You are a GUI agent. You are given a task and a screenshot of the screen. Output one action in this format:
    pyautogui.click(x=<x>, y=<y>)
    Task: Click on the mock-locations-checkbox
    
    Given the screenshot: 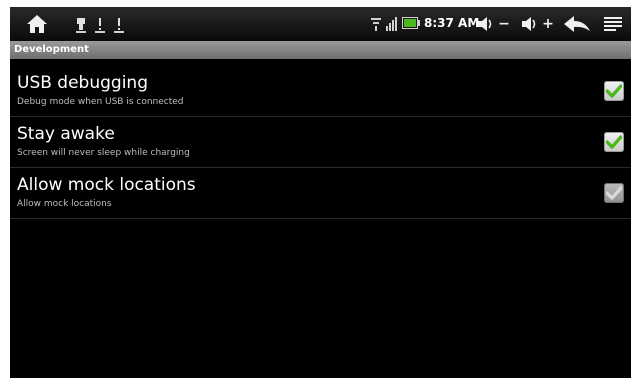 What is the action you would take?
    pyautogui.click(x=614, y=193)
    